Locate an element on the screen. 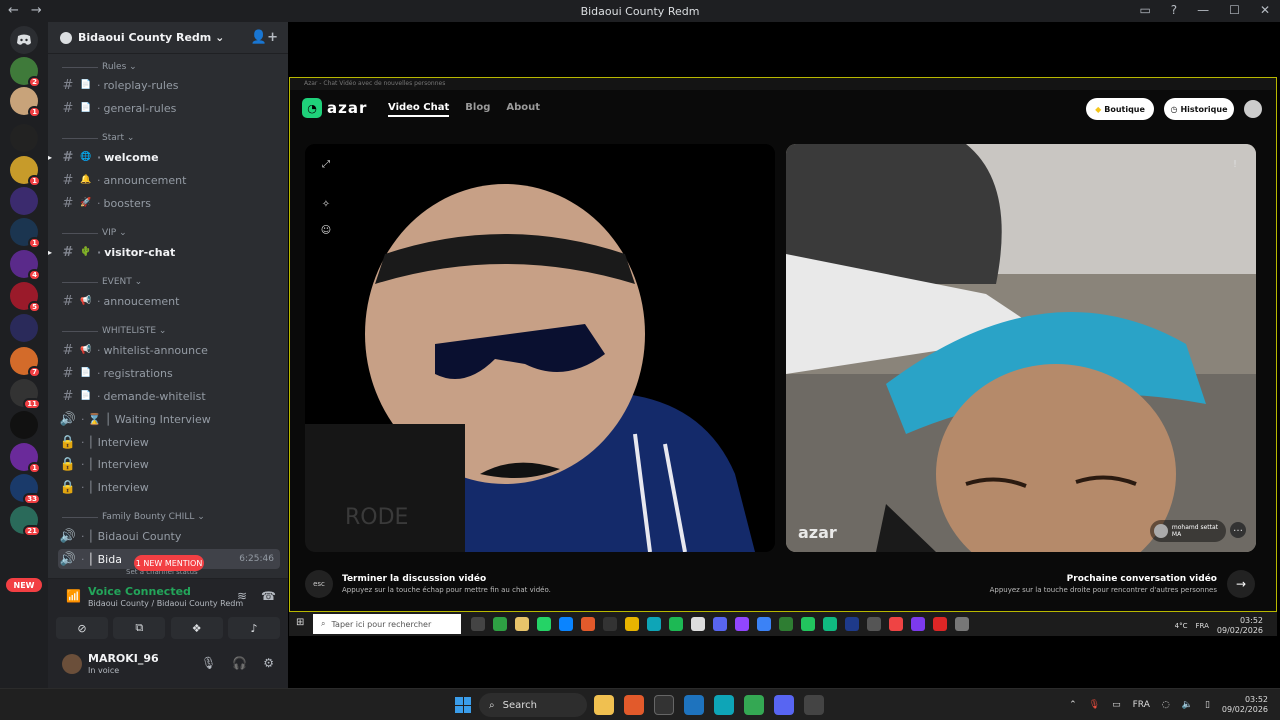 Image resolution: width=1280 pixels, height=720 pixels. channel-welcome: ▸ # 🌐 · welcome is located at coordinates (164, 157).